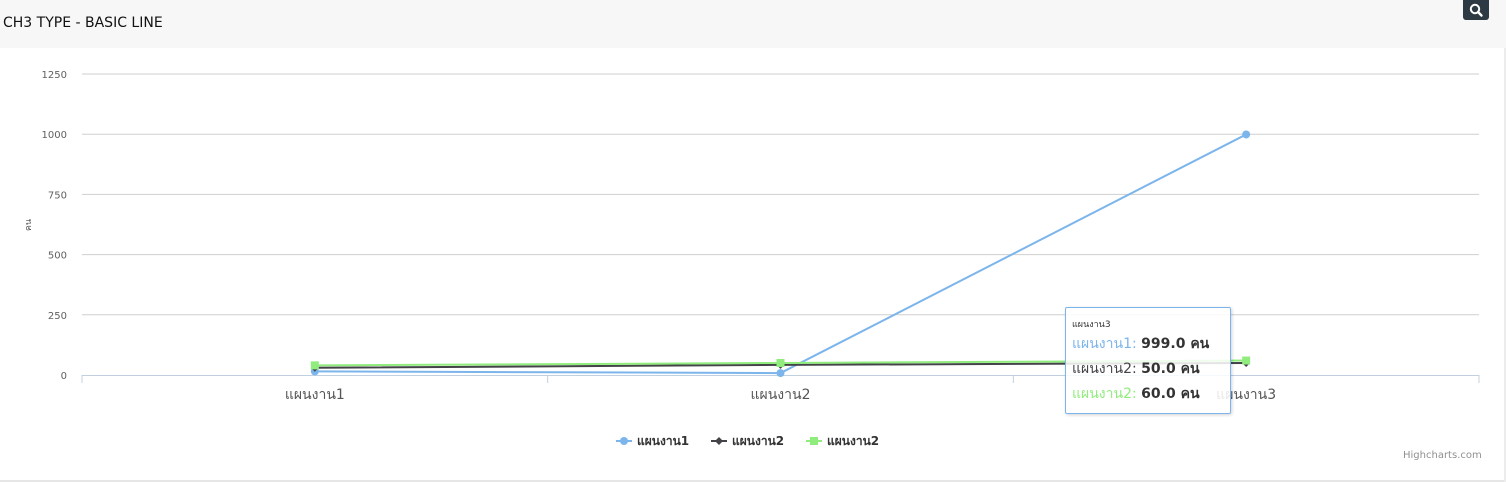 The image size is (1506, 488). I want to click on tooltip-row-2: แผนงาน2: 50.0 คน, so click(1136, 369).